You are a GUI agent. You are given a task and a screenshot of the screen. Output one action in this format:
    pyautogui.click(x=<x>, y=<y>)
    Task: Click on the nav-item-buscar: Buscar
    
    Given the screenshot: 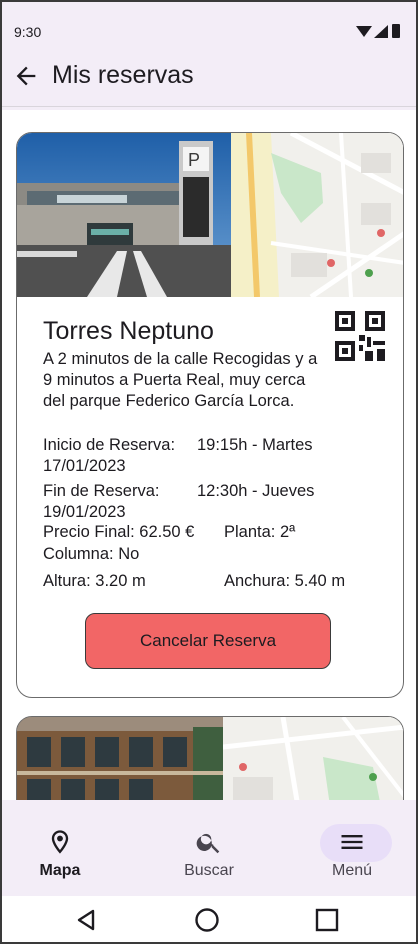 What is the action you would take?
    pyautogui.click(x=209, y=848)
    